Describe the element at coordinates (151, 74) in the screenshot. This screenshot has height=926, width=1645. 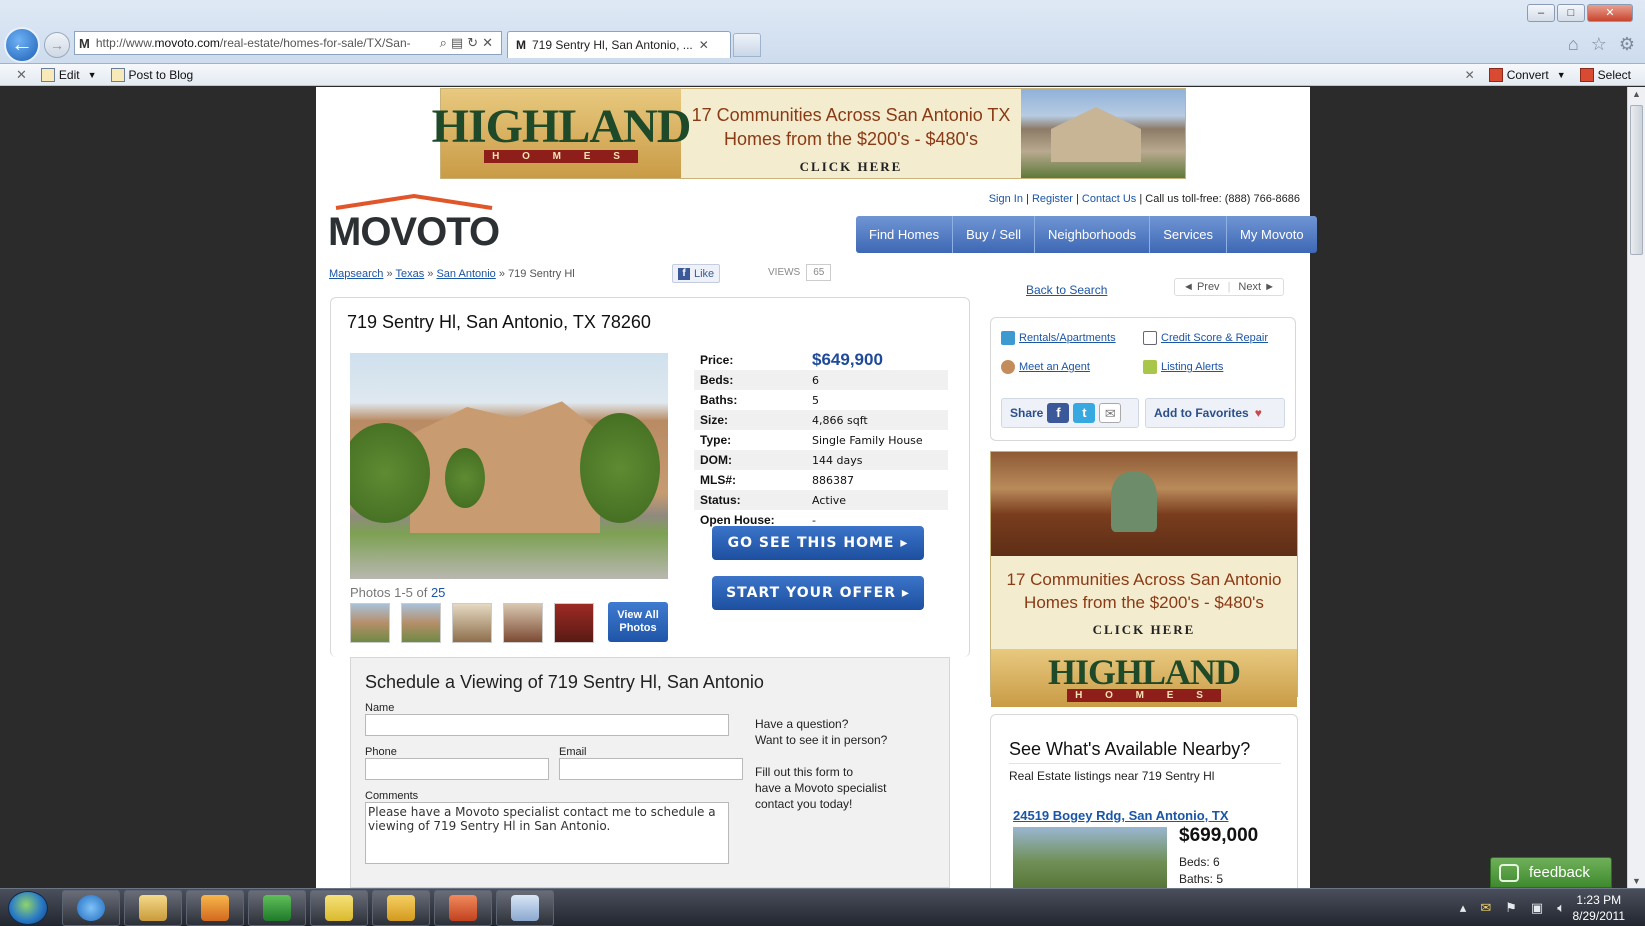
I see `post-to-blog-button: Post to Blog` at that location.